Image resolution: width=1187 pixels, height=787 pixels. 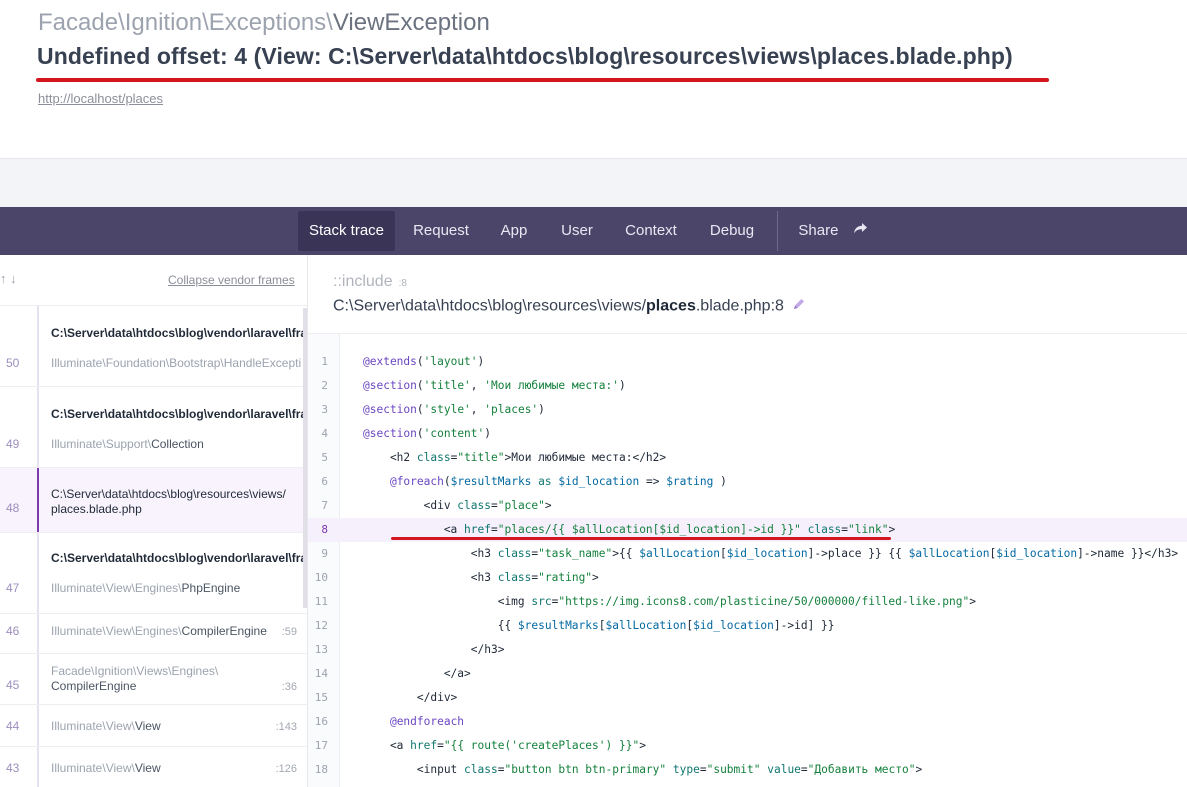 I want to click on frame-number: 49, so click(x=13, y=444).